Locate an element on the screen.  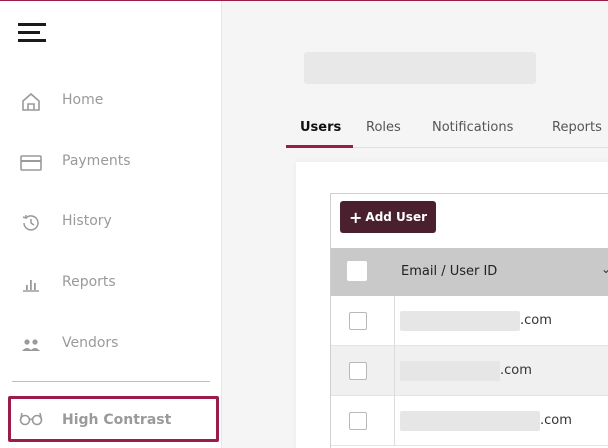
sidebar-item-payments: Payments is located at coordinates (111, 162).